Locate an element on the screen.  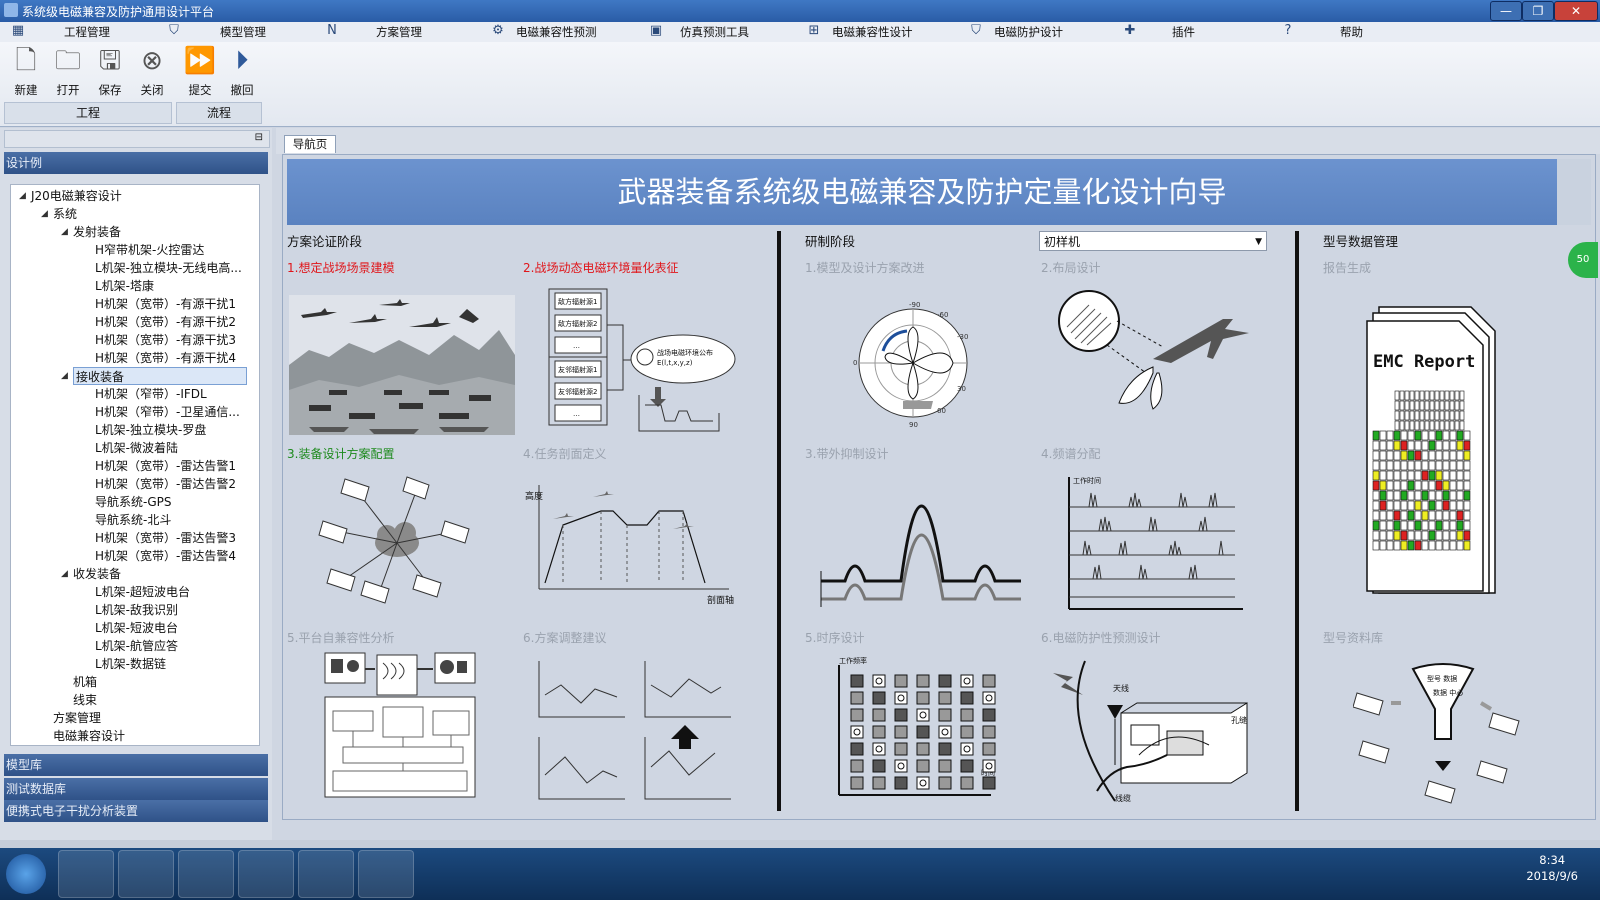
scheme-adjust-illustration is located at coordinates (635, 730).